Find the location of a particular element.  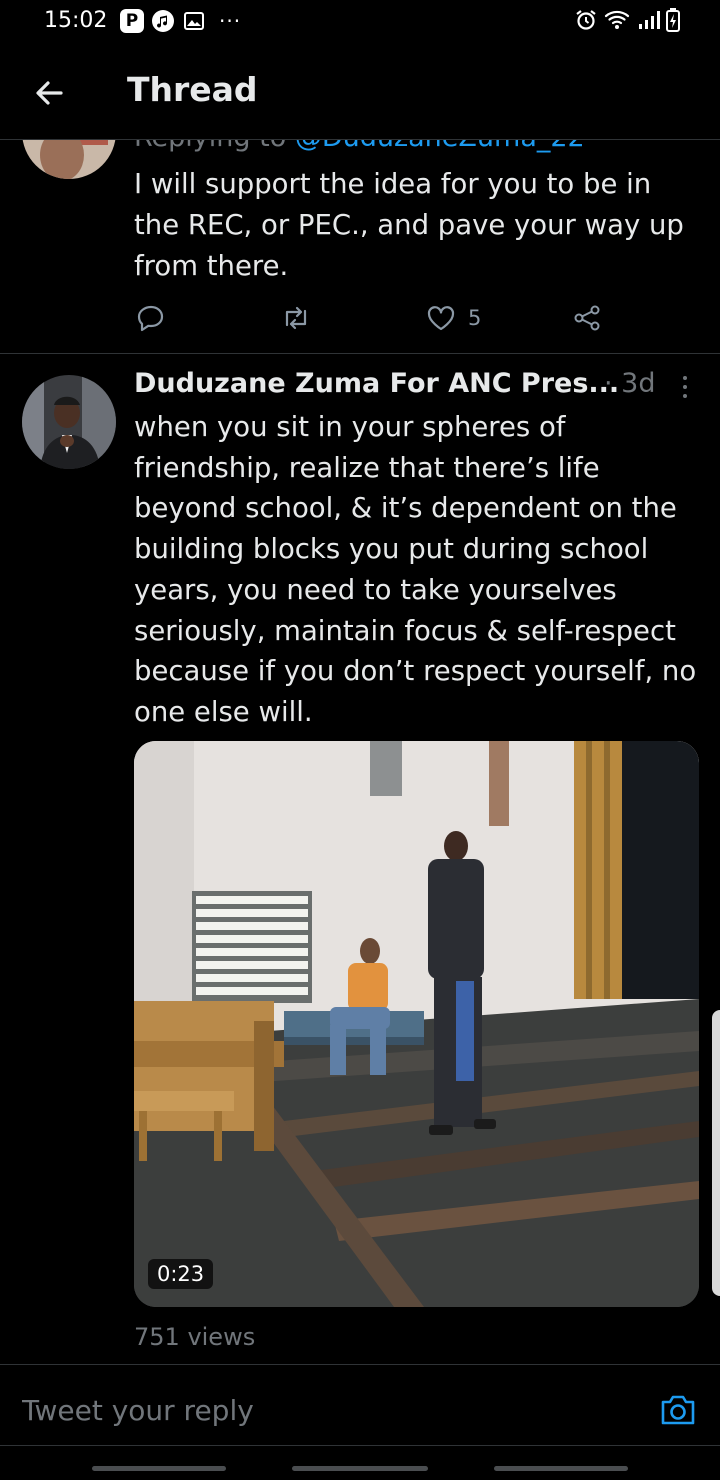

reply-button is located at coordinates (151, 318).